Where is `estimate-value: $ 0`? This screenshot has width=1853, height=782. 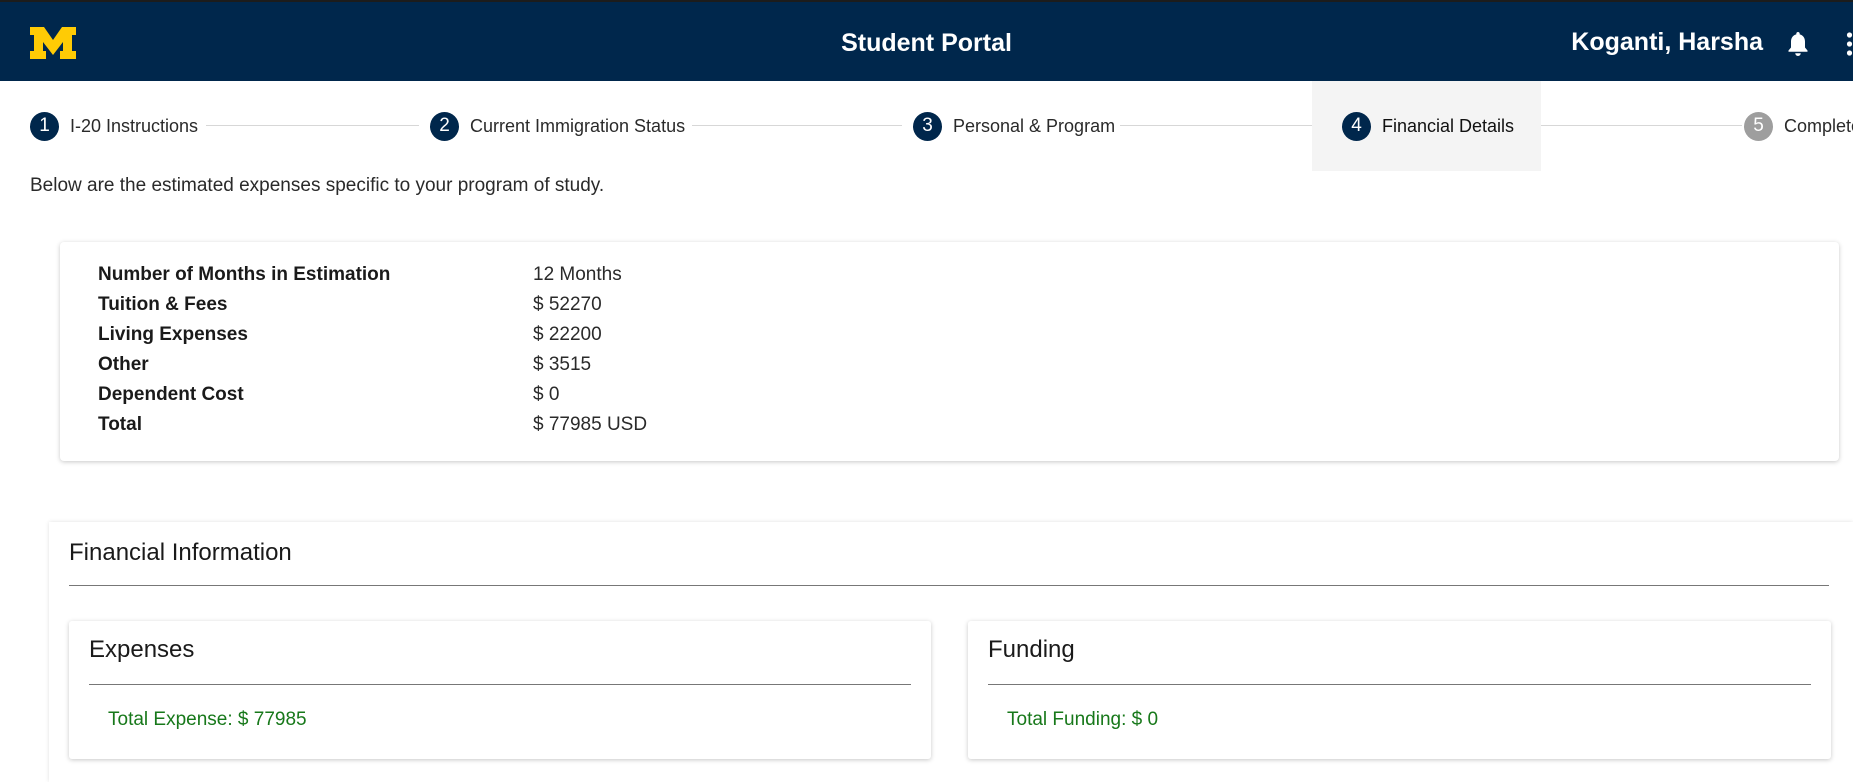
estimate-value: $ 0 is located at coordinates (546, 394).